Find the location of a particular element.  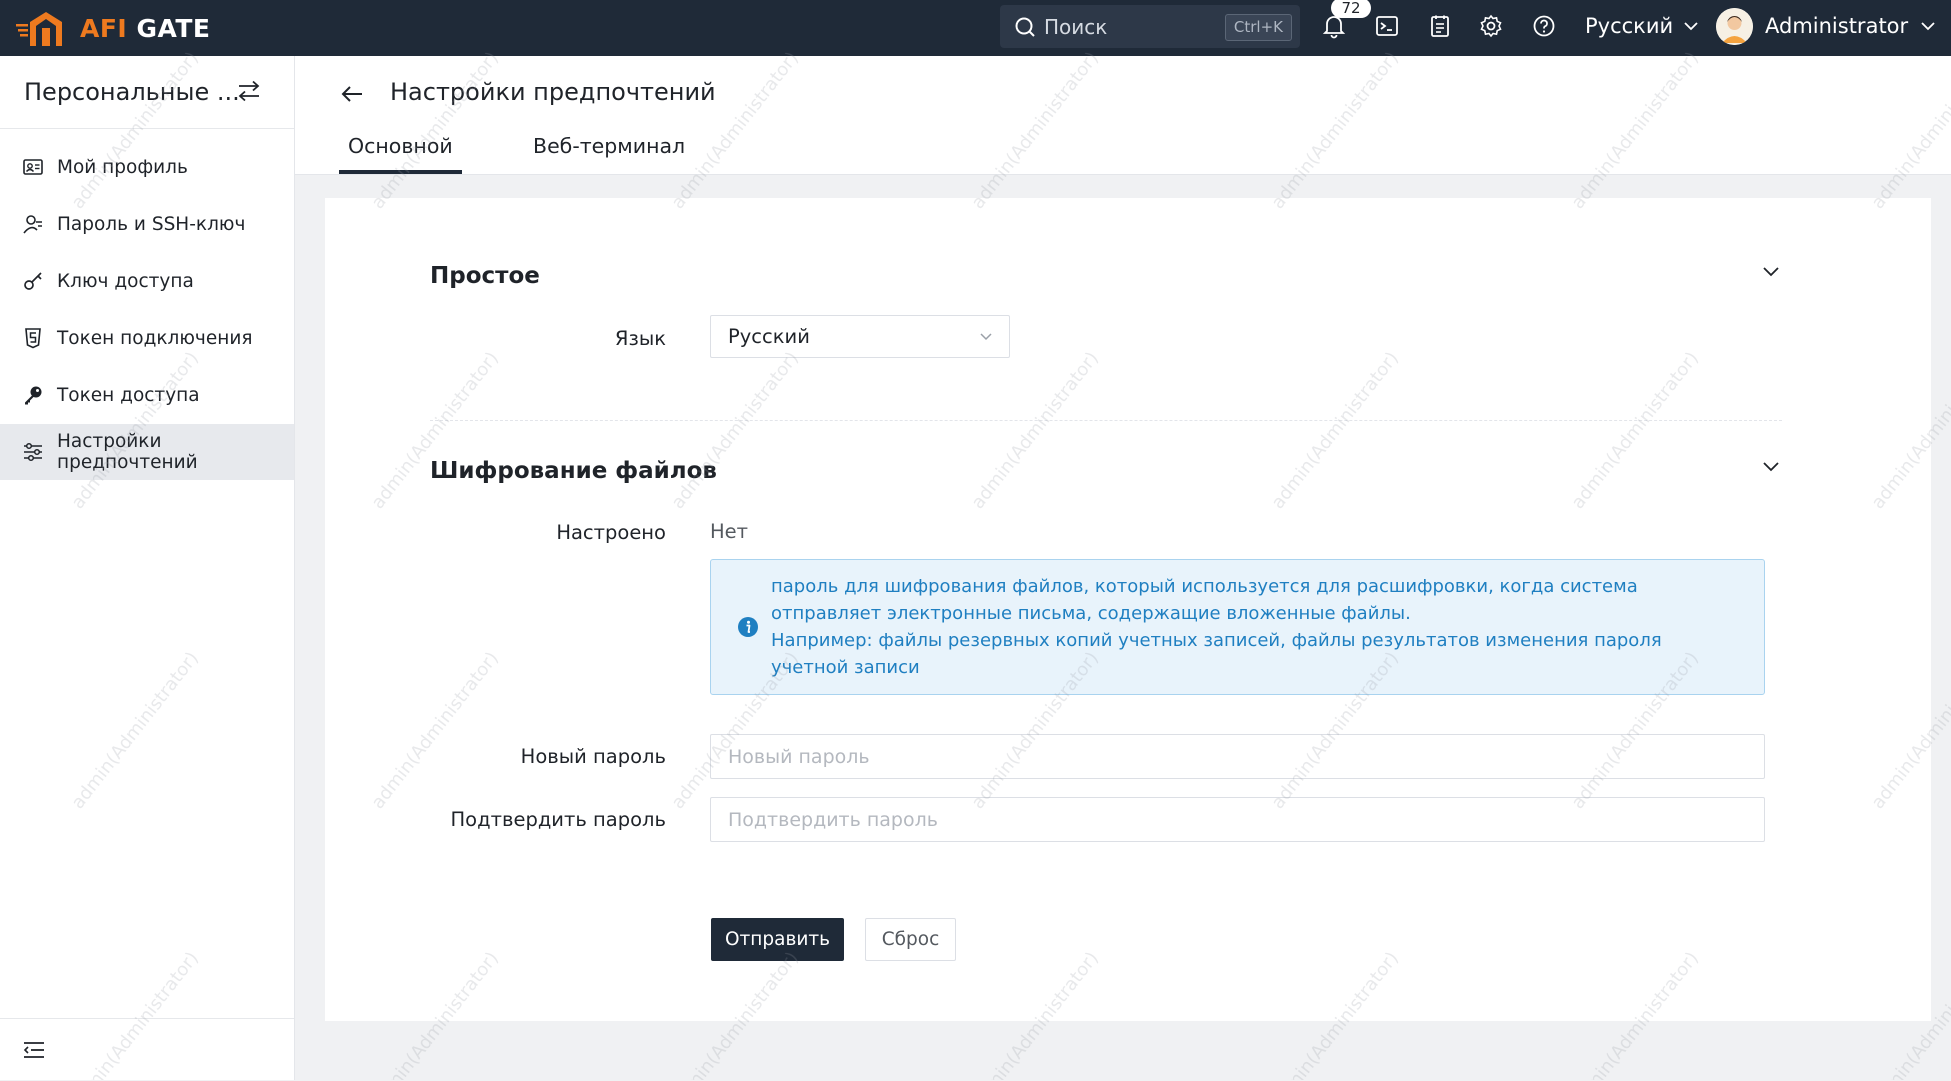

logo-icon is located at coordinates (39, 29).